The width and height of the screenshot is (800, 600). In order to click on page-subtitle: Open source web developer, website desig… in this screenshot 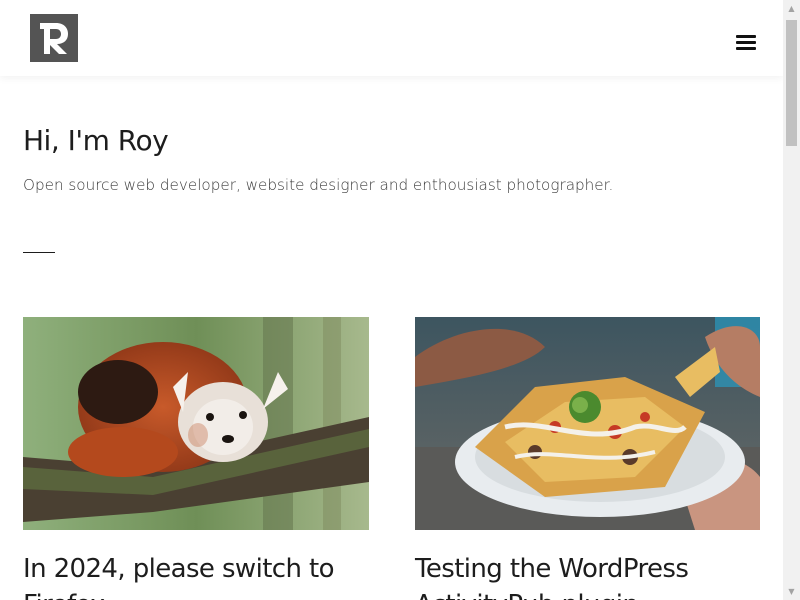, I will do `click(318, 185)`.